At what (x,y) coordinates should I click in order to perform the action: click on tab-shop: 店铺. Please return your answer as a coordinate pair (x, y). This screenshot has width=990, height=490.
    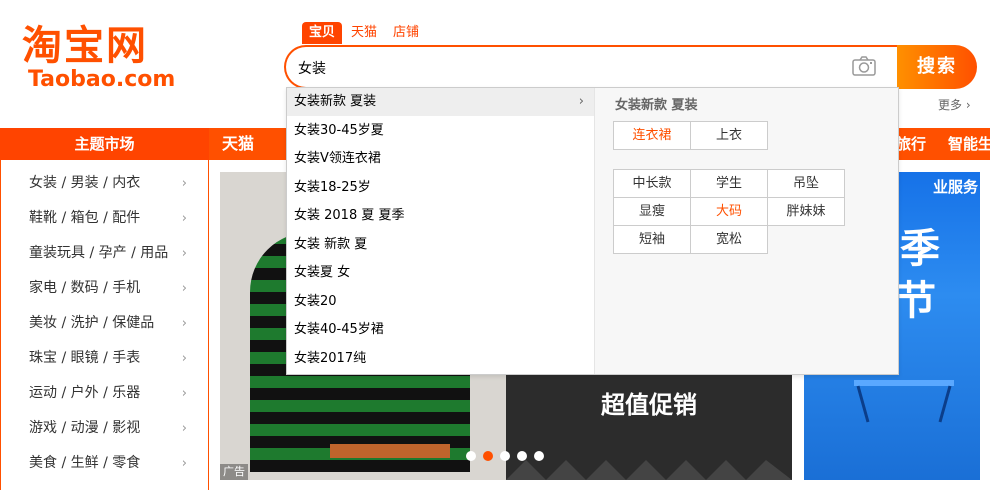
    Looking at the image, I should click on (406, 33).